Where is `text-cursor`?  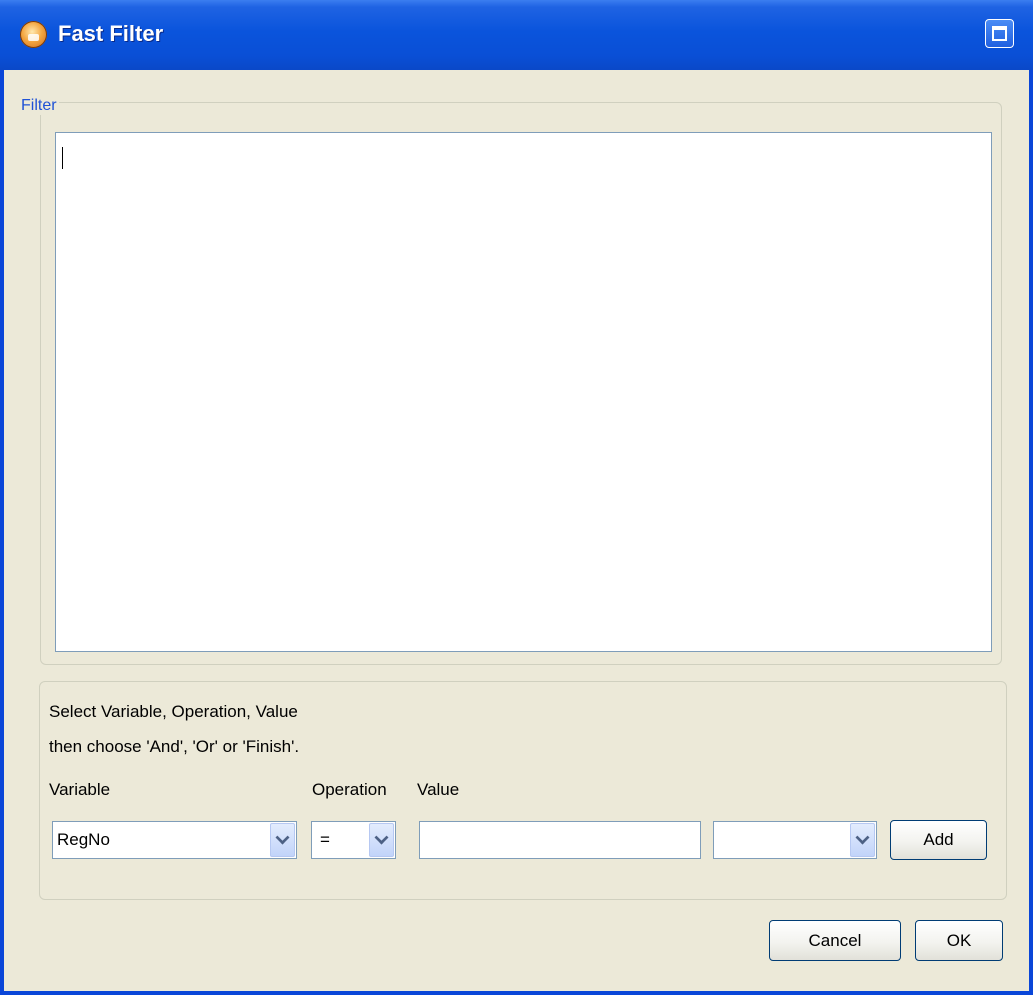 text-cursor is located at coordinates (62, 158).